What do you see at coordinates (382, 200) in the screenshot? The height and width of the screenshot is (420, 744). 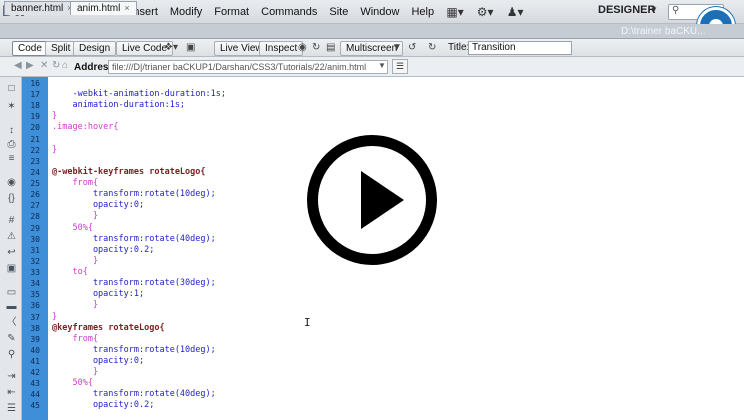 I see `play-icon` at bounding box center [382, 200].